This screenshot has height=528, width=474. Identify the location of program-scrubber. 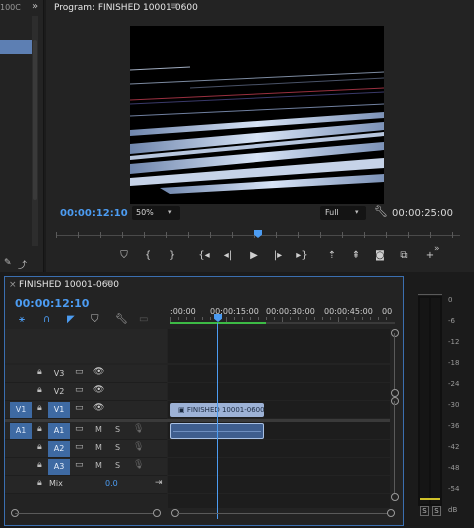
(258, 235).